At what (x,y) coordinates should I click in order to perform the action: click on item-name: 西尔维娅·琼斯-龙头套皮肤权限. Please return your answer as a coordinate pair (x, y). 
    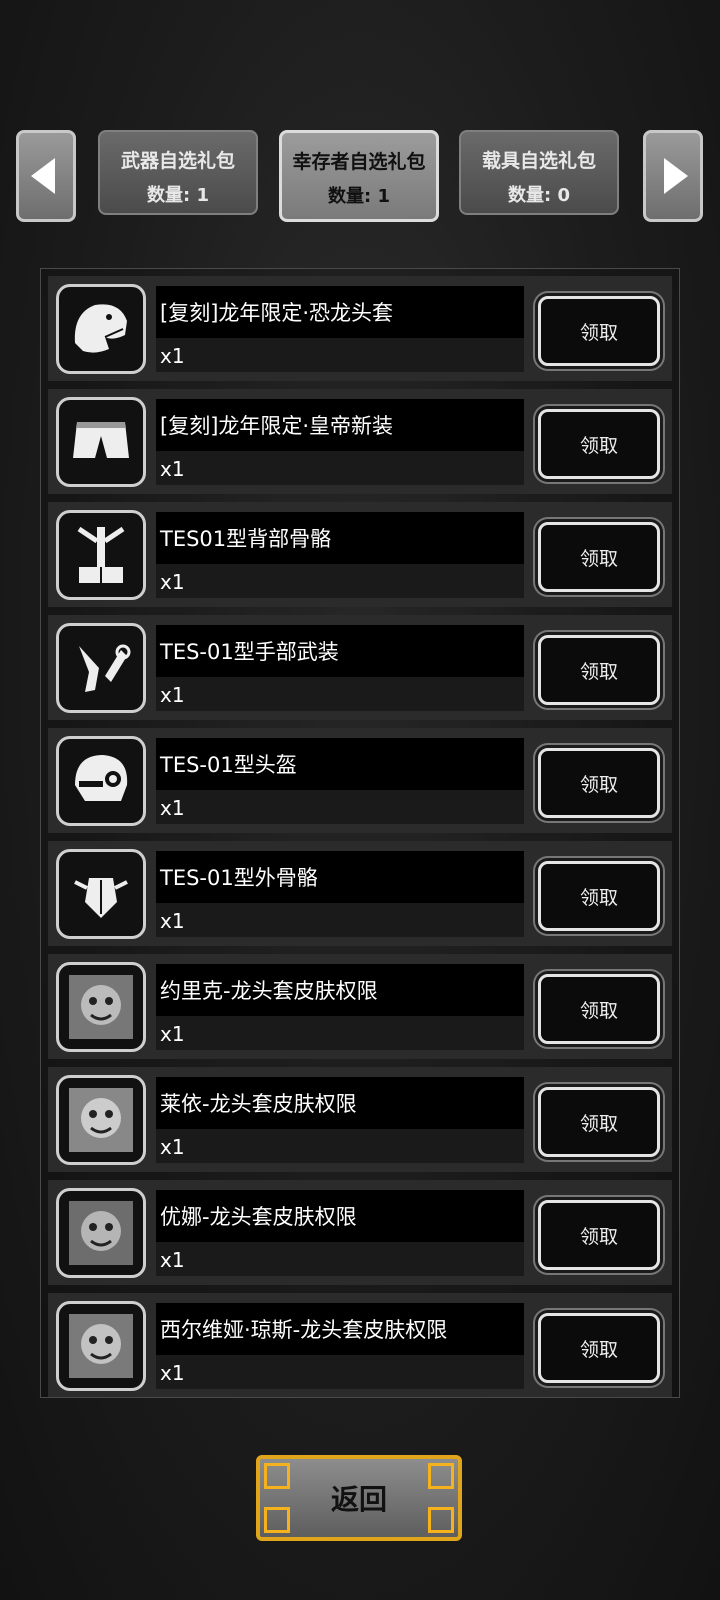
    Looking at the image, I should click on (340, 1329).